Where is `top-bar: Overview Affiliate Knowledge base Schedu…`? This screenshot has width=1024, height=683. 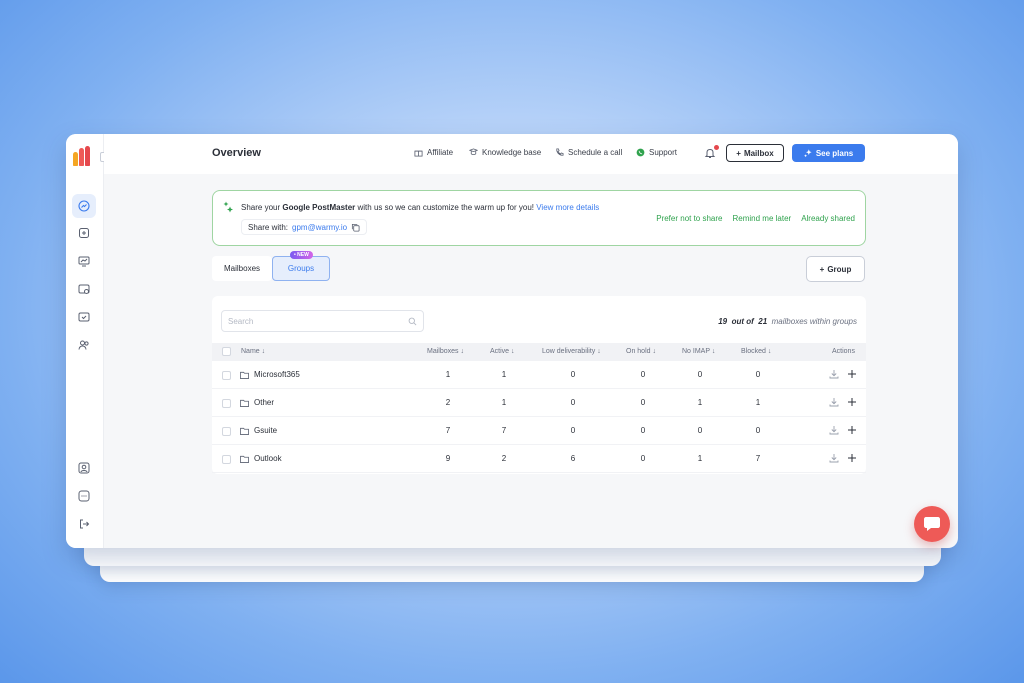 top-bar: Overview Affiliate Knowledge base Schedu… is located at coordinates (531, 154).